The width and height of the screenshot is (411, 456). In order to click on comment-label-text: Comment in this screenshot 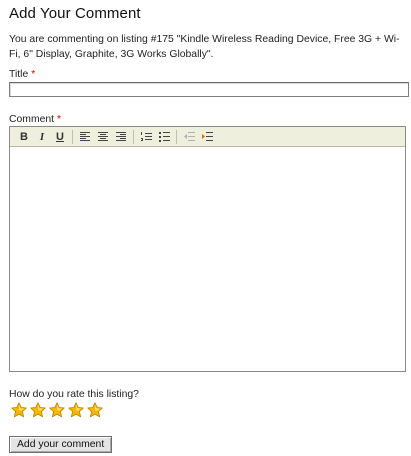, I will do `click(32, 119)`.